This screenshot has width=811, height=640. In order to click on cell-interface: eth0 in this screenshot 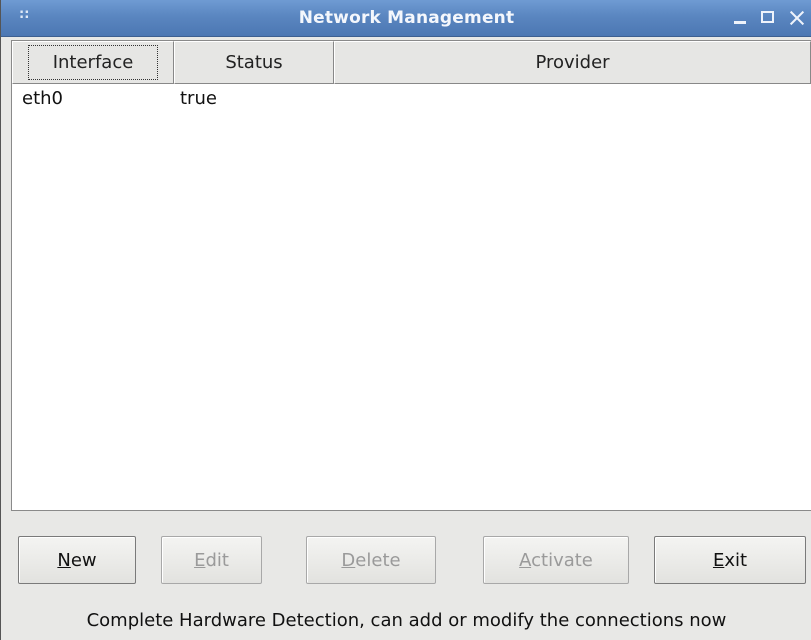, I will do `click(42, 98)`.